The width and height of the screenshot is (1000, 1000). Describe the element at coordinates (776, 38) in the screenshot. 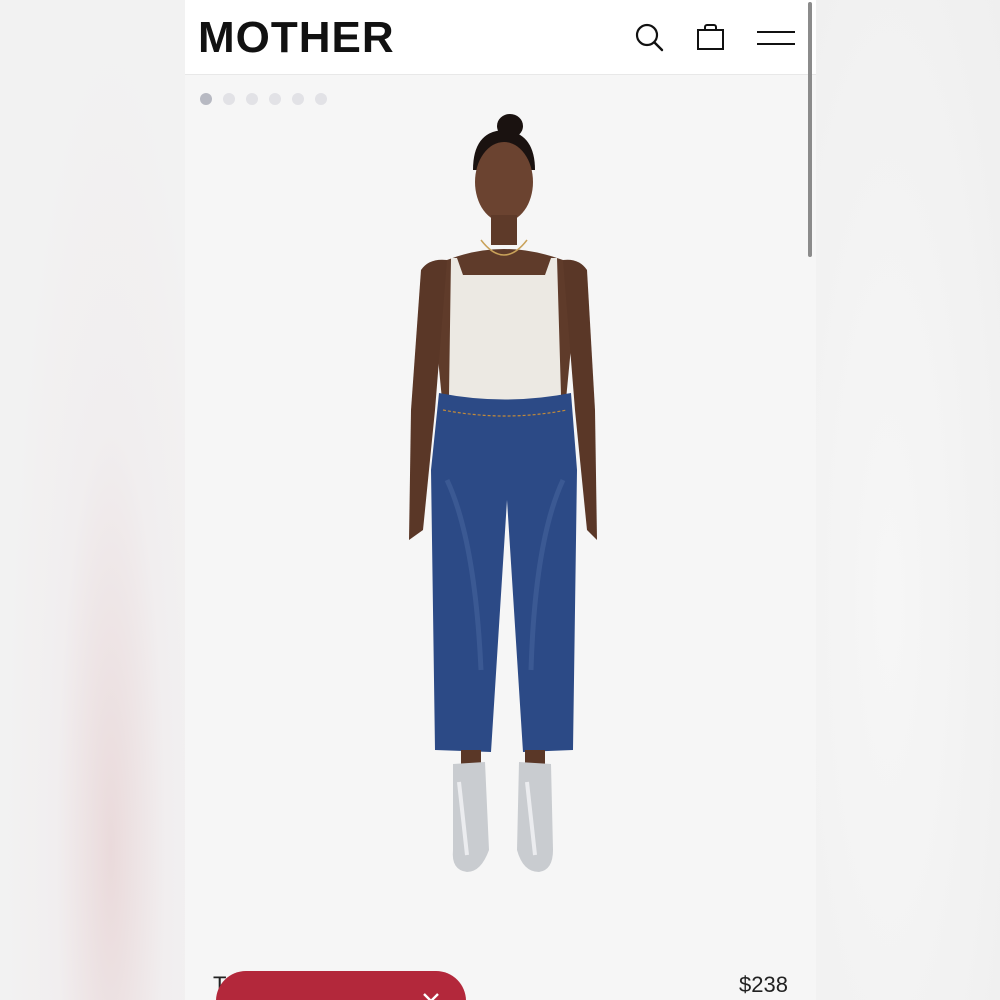

I see `menu-icon` at that location.